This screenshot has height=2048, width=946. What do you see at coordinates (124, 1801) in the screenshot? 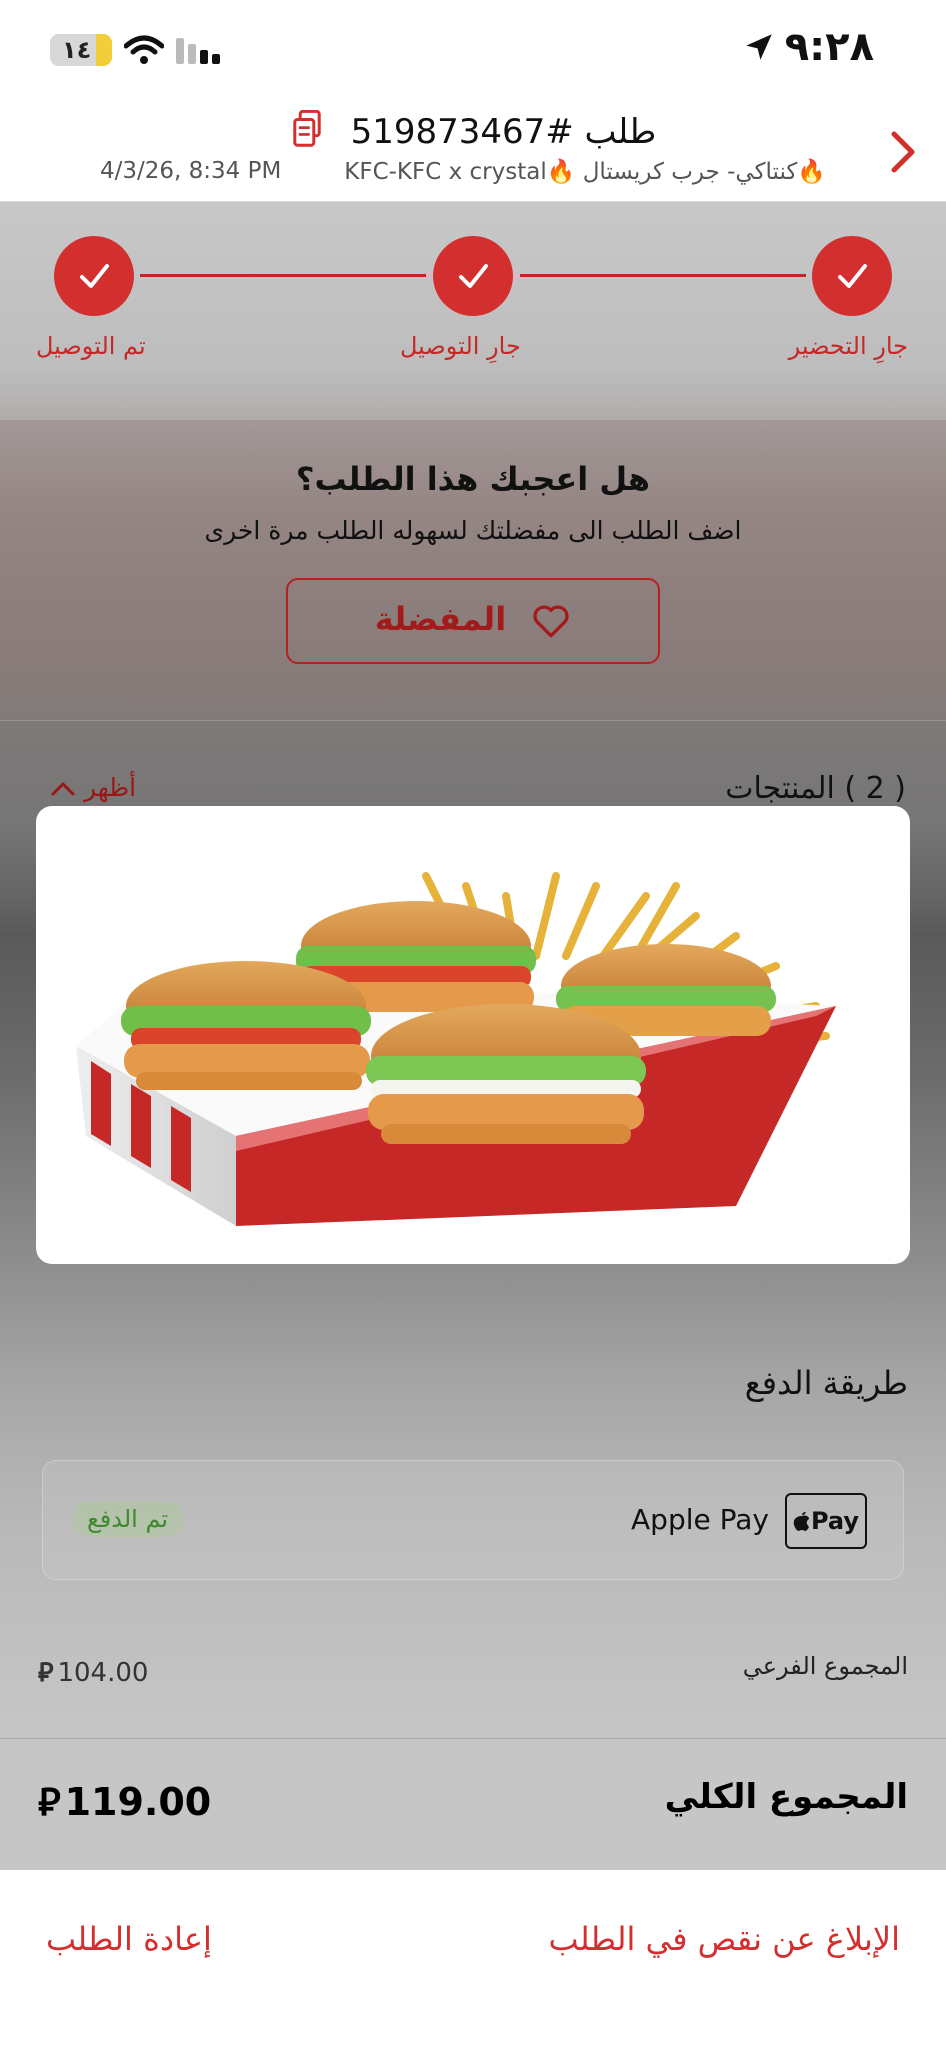
I see `total-value: ⃁ 119.00` at bounding box center [124, 1801].